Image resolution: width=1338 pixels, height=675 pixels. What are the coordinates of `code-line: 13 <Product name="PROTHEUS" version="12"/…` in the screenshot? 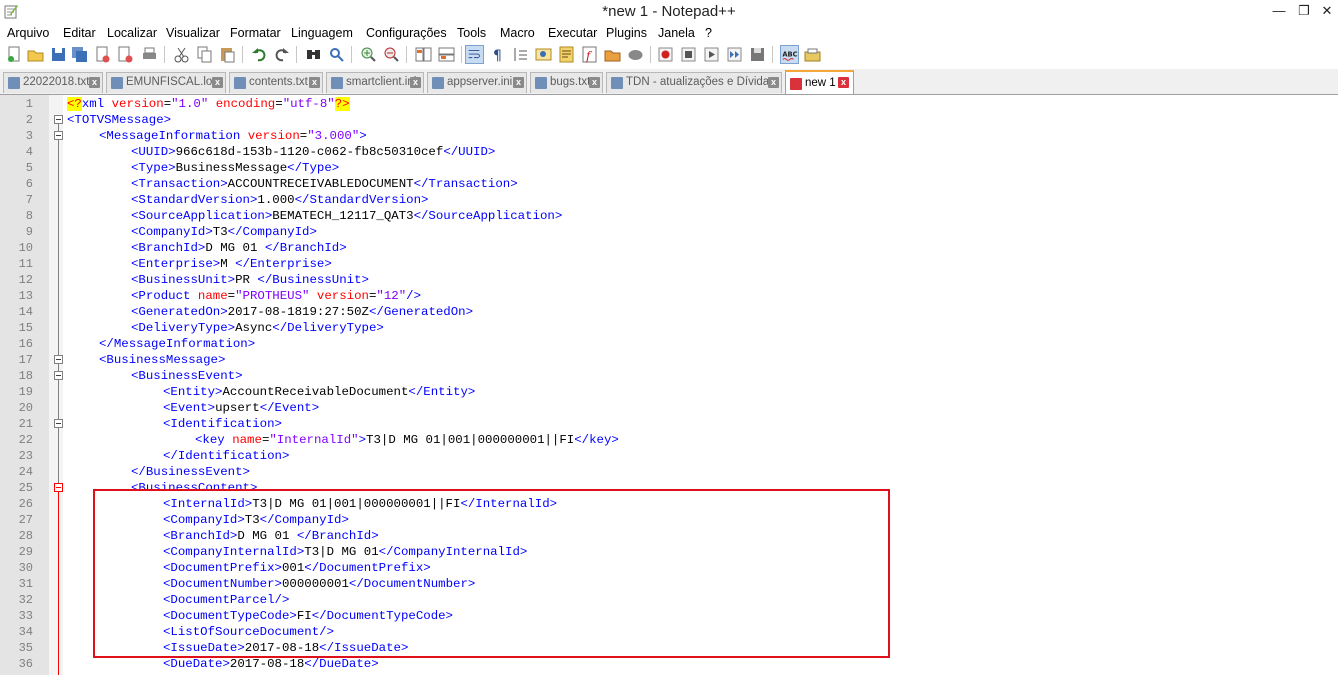 It's located at (669, 296).